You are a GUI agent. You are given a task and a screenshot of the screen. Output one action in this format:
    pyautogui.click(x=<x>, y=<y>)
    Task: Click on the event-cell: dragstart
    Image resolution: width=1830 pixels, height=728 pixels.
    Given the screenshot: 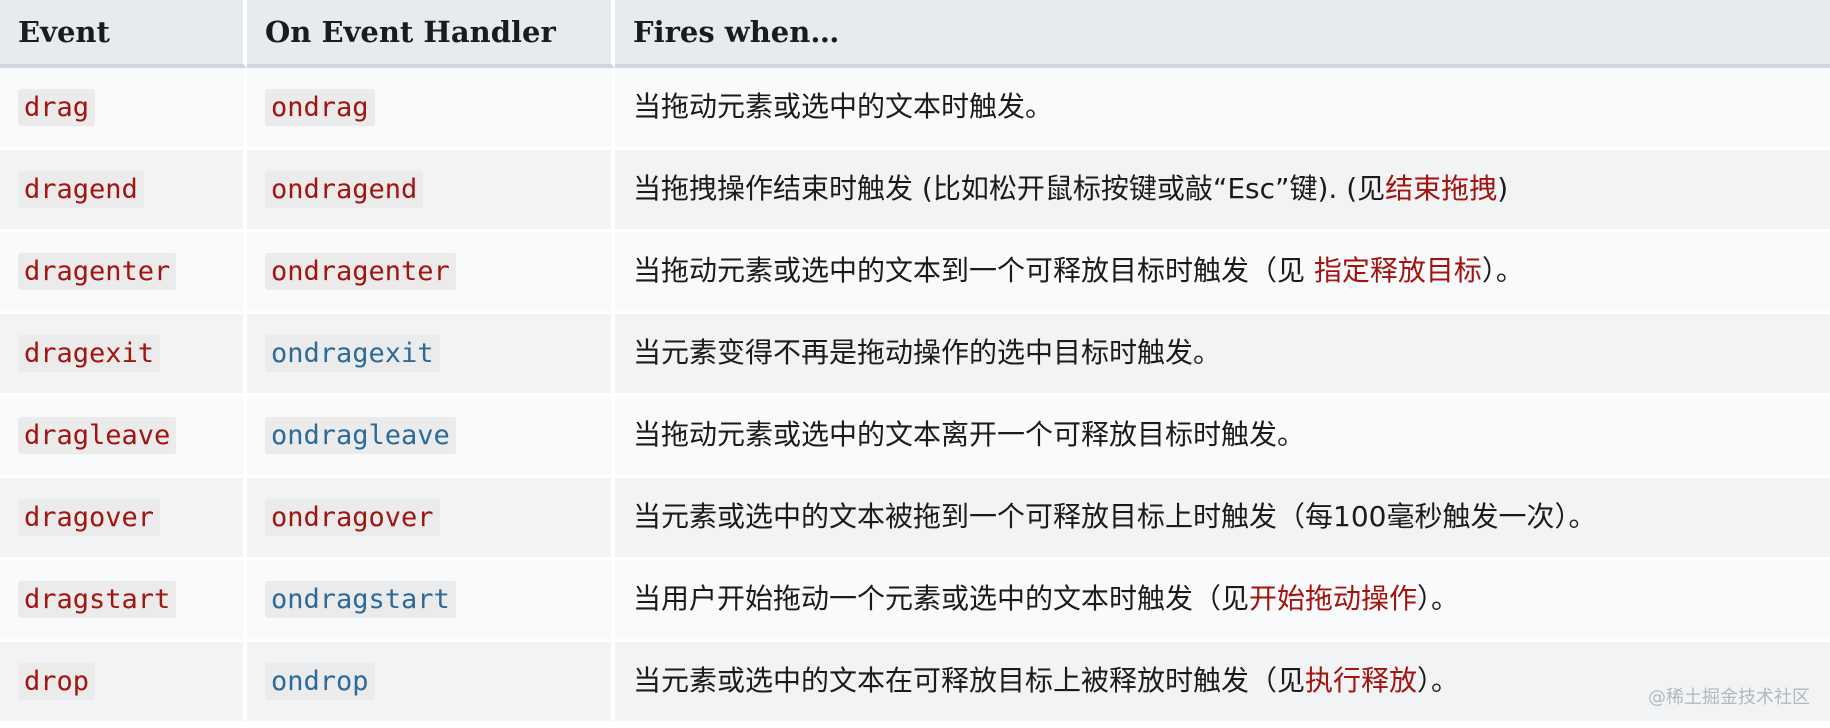 What is the action you would take?
    pyautogui.click(x=123, y=601)
    